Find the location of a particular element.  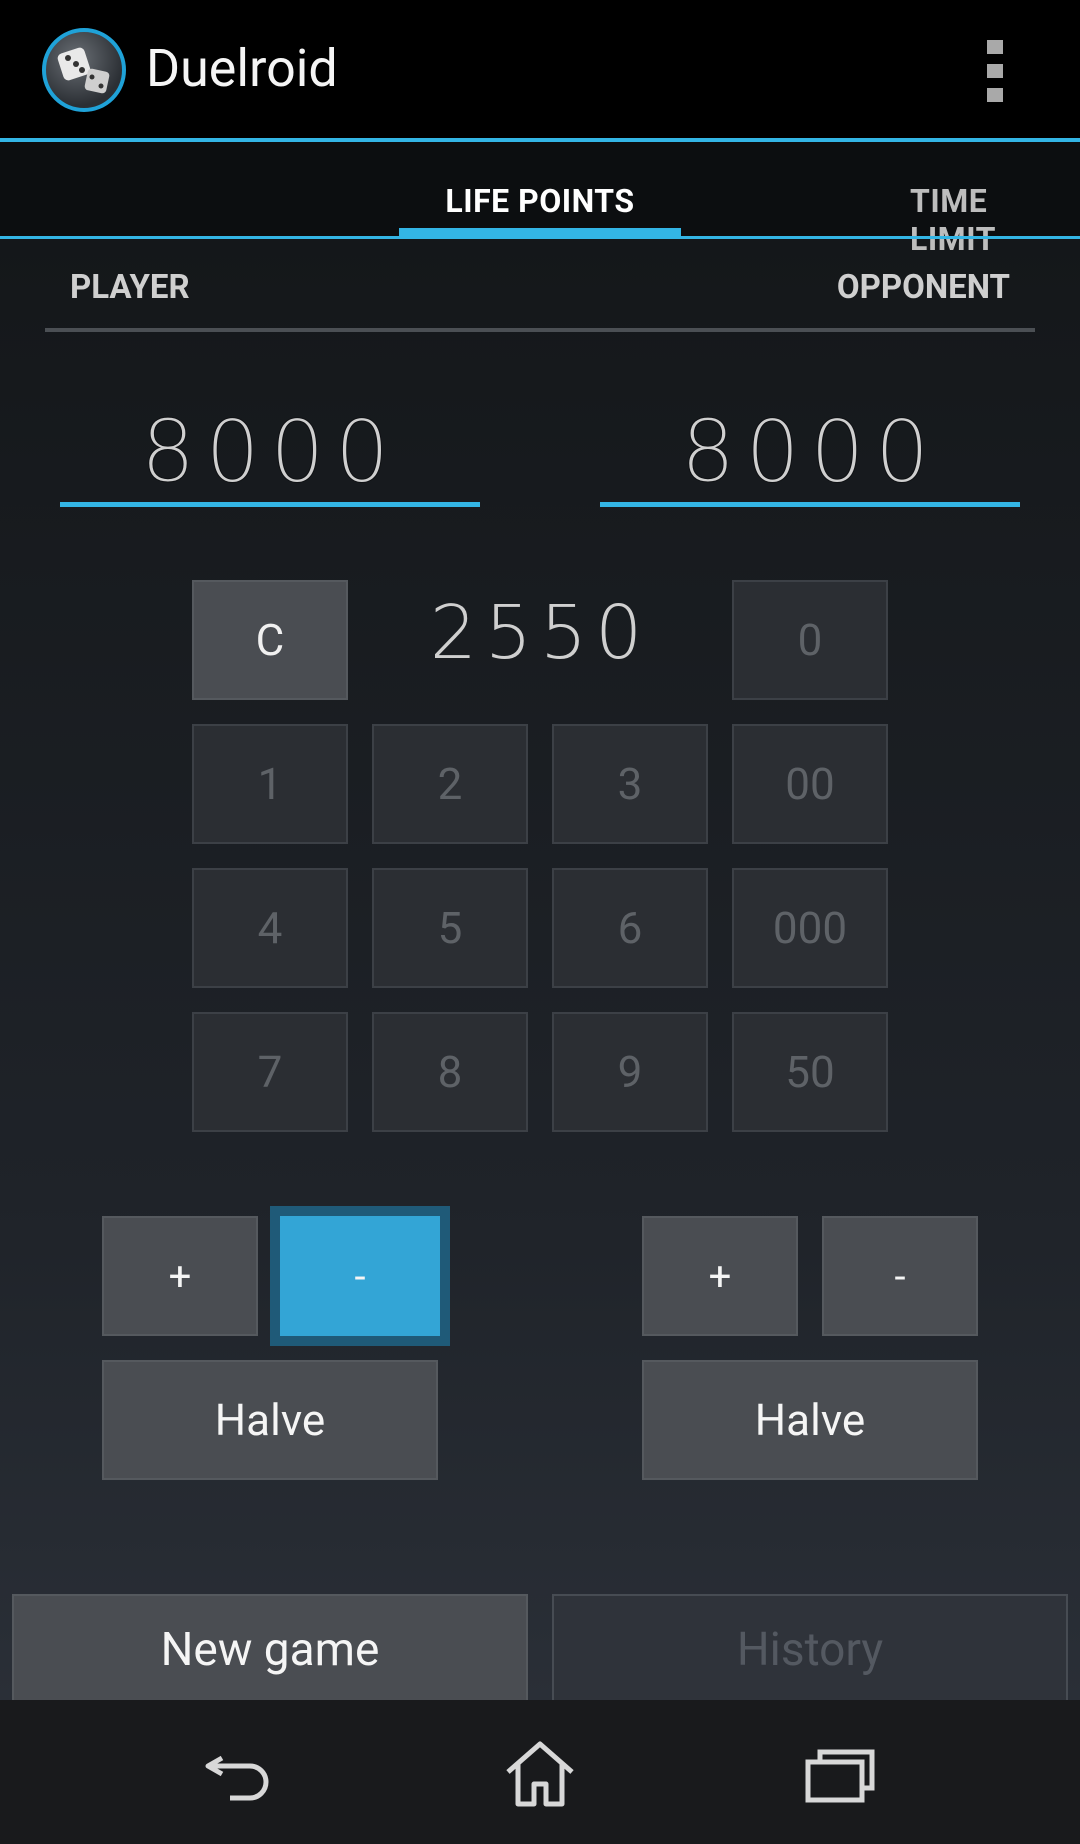

tab-life-points: LIFE POINTS is located at coordinates (540, 201).